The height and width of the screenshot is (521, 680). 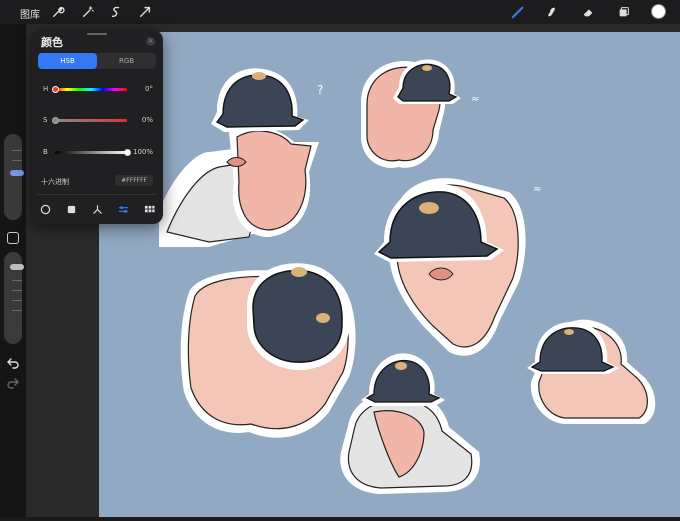 What do you see at coordinates (14, 177) in the screenshot?
I see `brush-size-slider` at bounding box center [14, 177].